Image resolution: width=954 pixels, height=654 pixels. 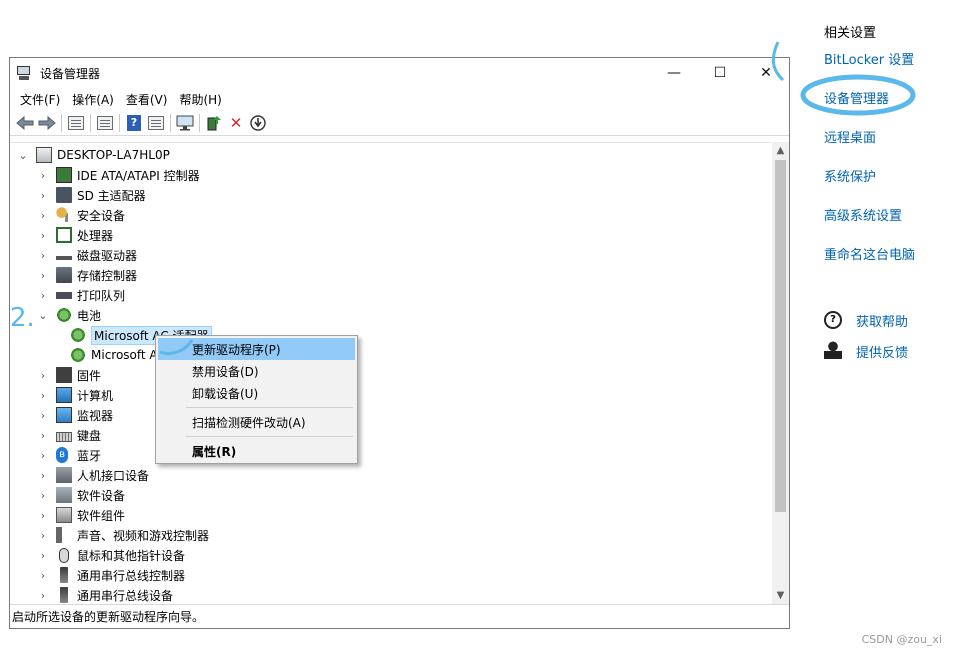 I want to click on link-bitlocker: BitLocker 设置, so click(x=869, y=58).